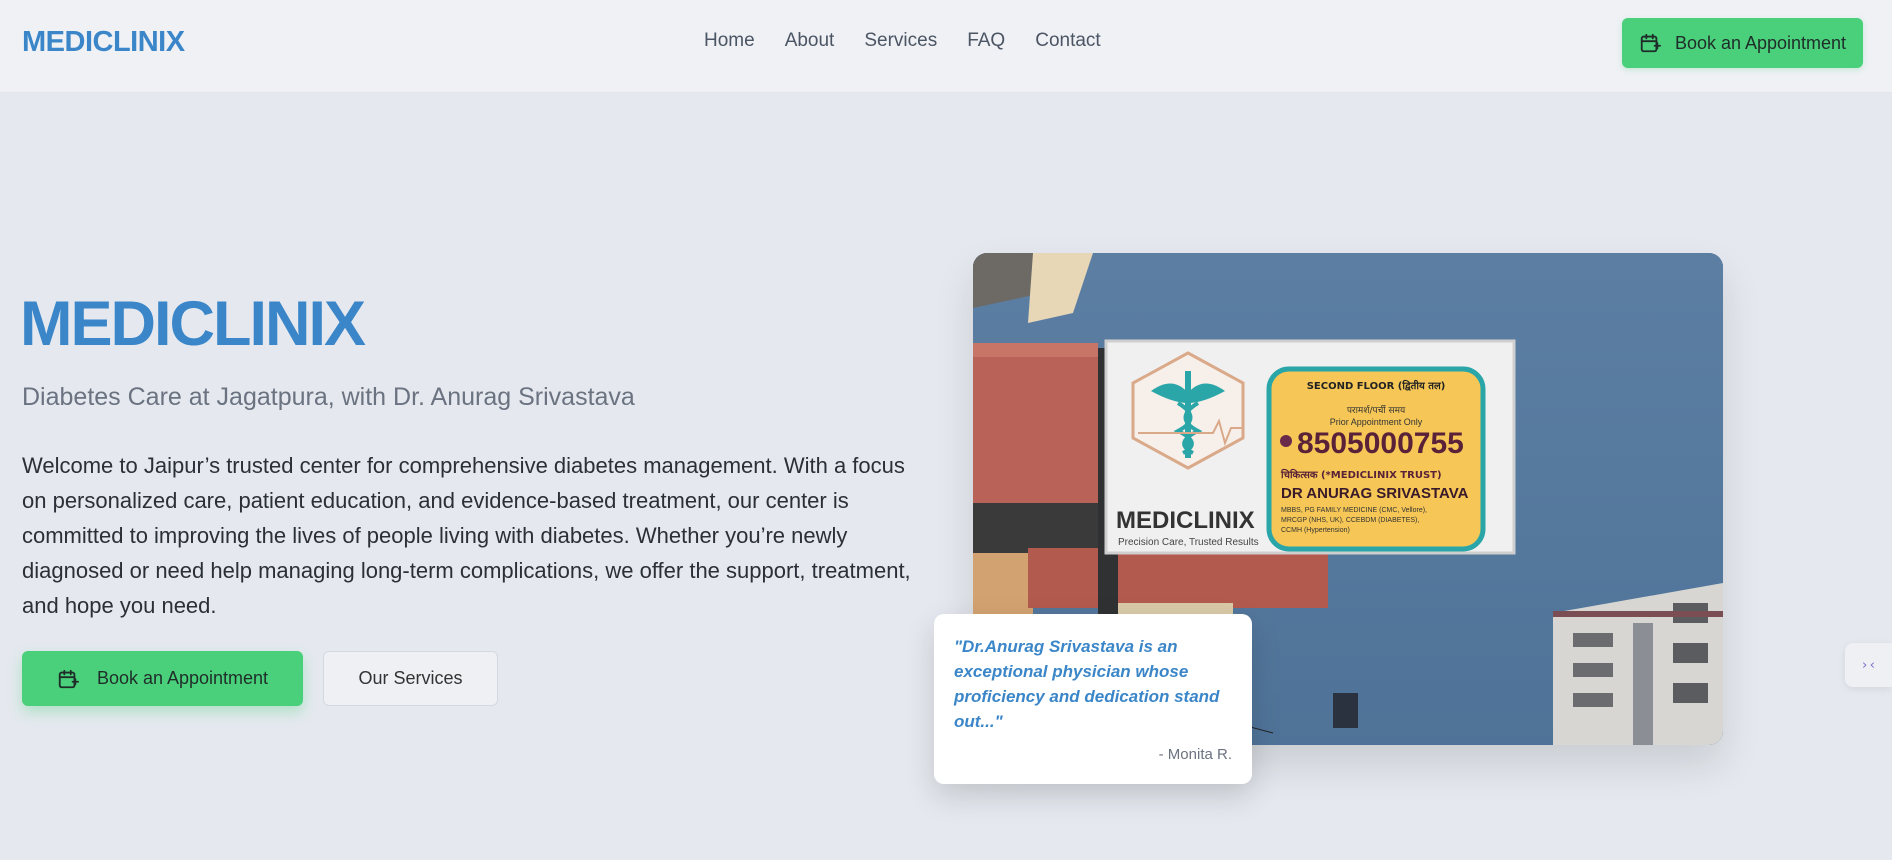 The image size is (1892, 860). What do you see at coordinates (1185, 520) in the screenshot?
I see `sign-logo-text: MEDICLINIX` at bounding box center [1185, 520].